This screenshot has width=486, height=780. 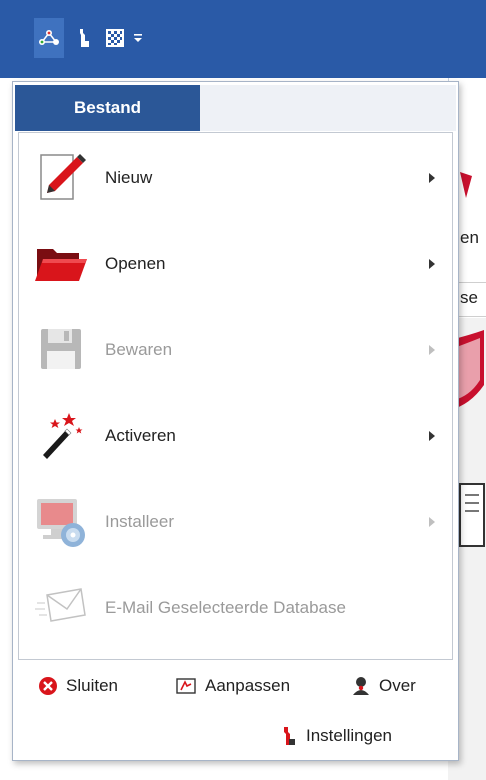 I want to click on wrench-icon, so click(x=84, y=38).